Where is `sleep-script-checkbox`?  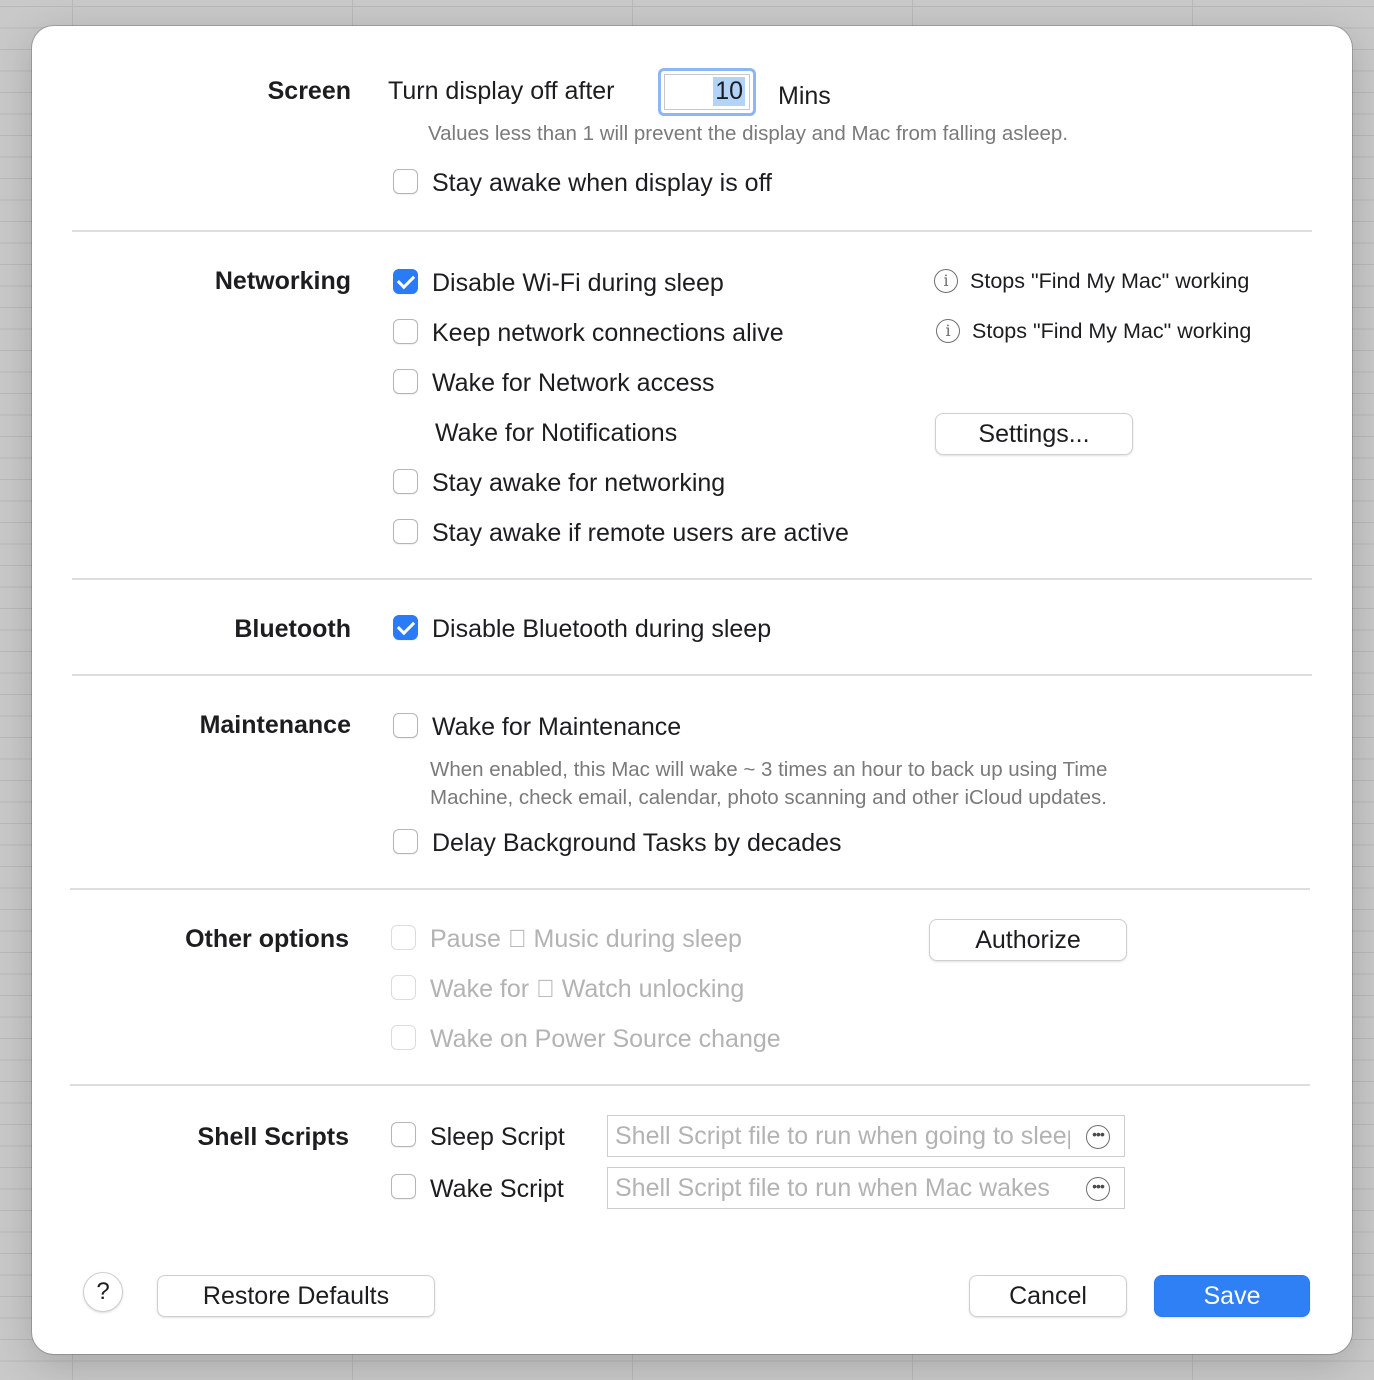
sleep-script-checkbox is located at coordinates (403, 1134).